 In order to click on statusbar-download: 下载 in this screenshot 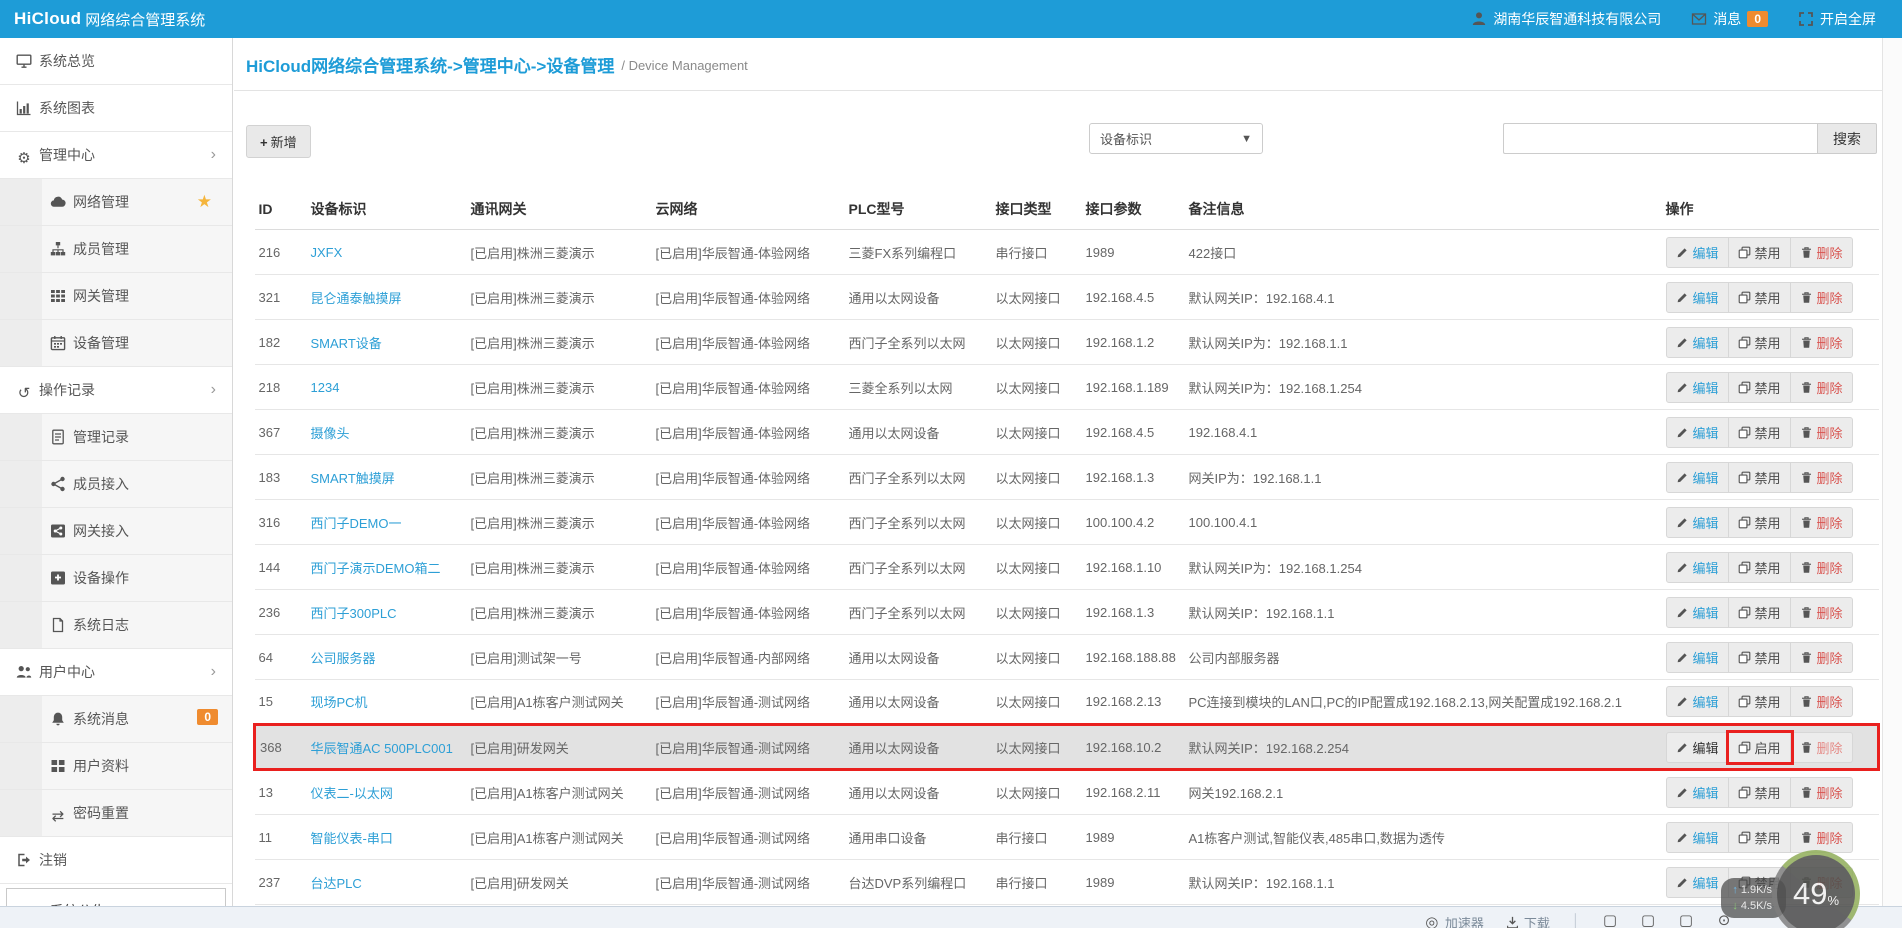, I will do `click(1528, 920)`.